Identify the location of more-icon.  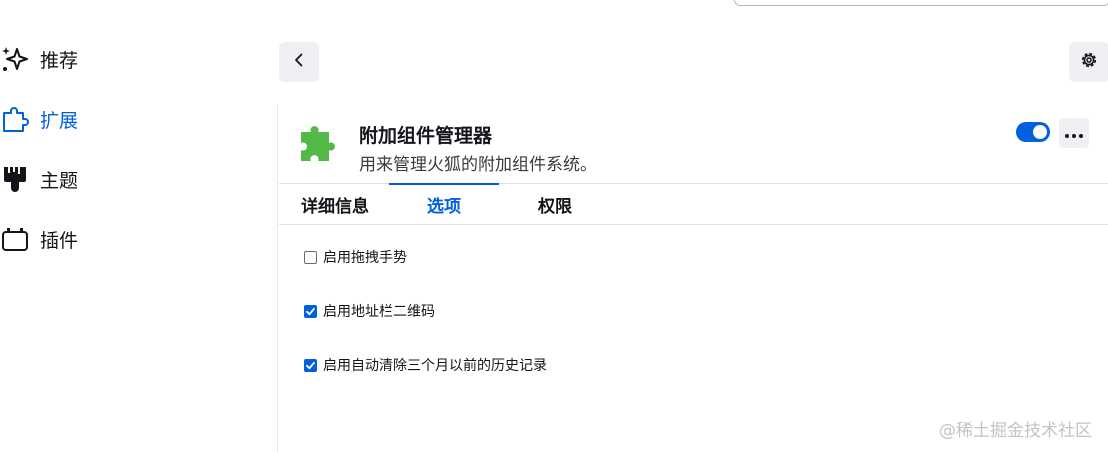
(1074, 133).